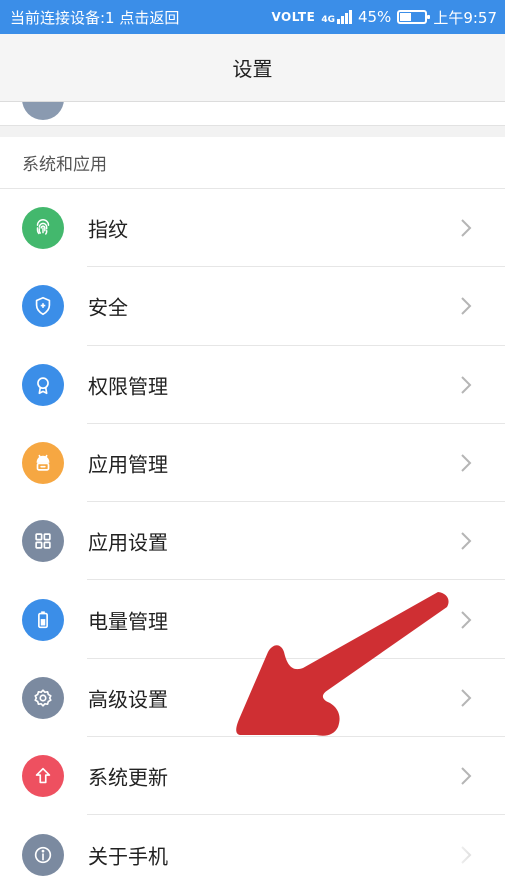 This screenshot has width=505, height=884. I want to click on badge-icon, so click(43, 384).